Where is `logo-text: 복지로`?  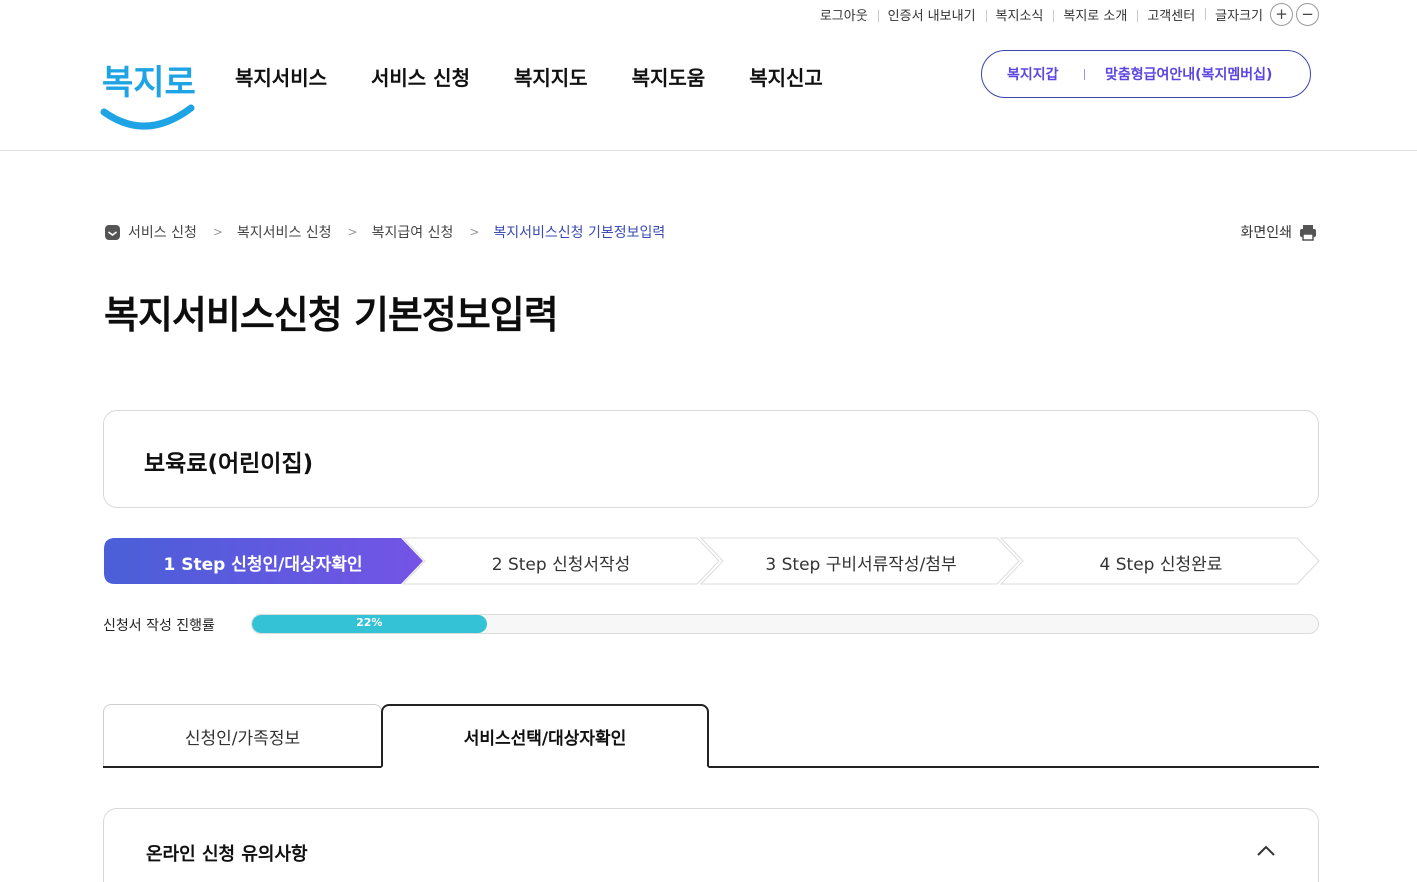 logo-text: 복지로 is located at coordinates (148, 83).